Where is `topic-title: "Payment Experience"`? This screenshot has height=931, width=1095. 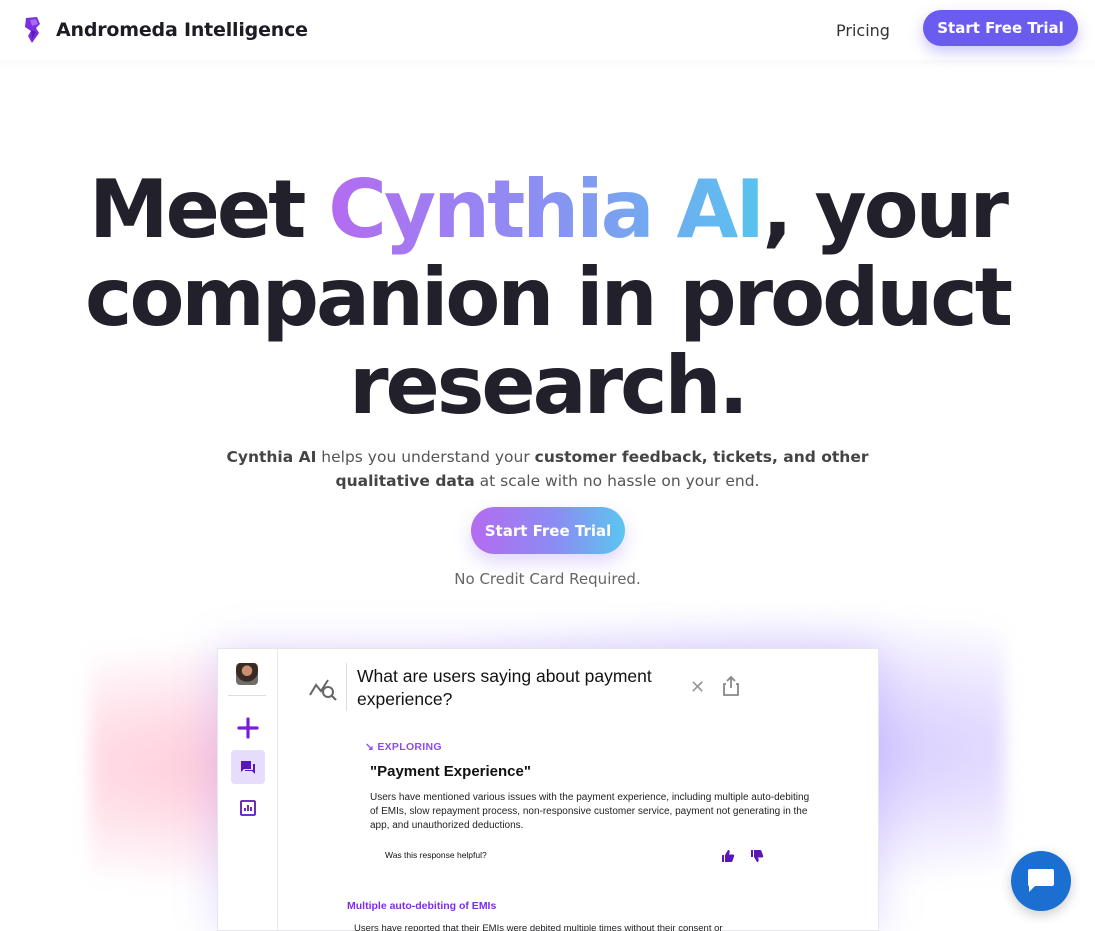 topic-title: "Payment Experience" is located at coordinates (450, 771).